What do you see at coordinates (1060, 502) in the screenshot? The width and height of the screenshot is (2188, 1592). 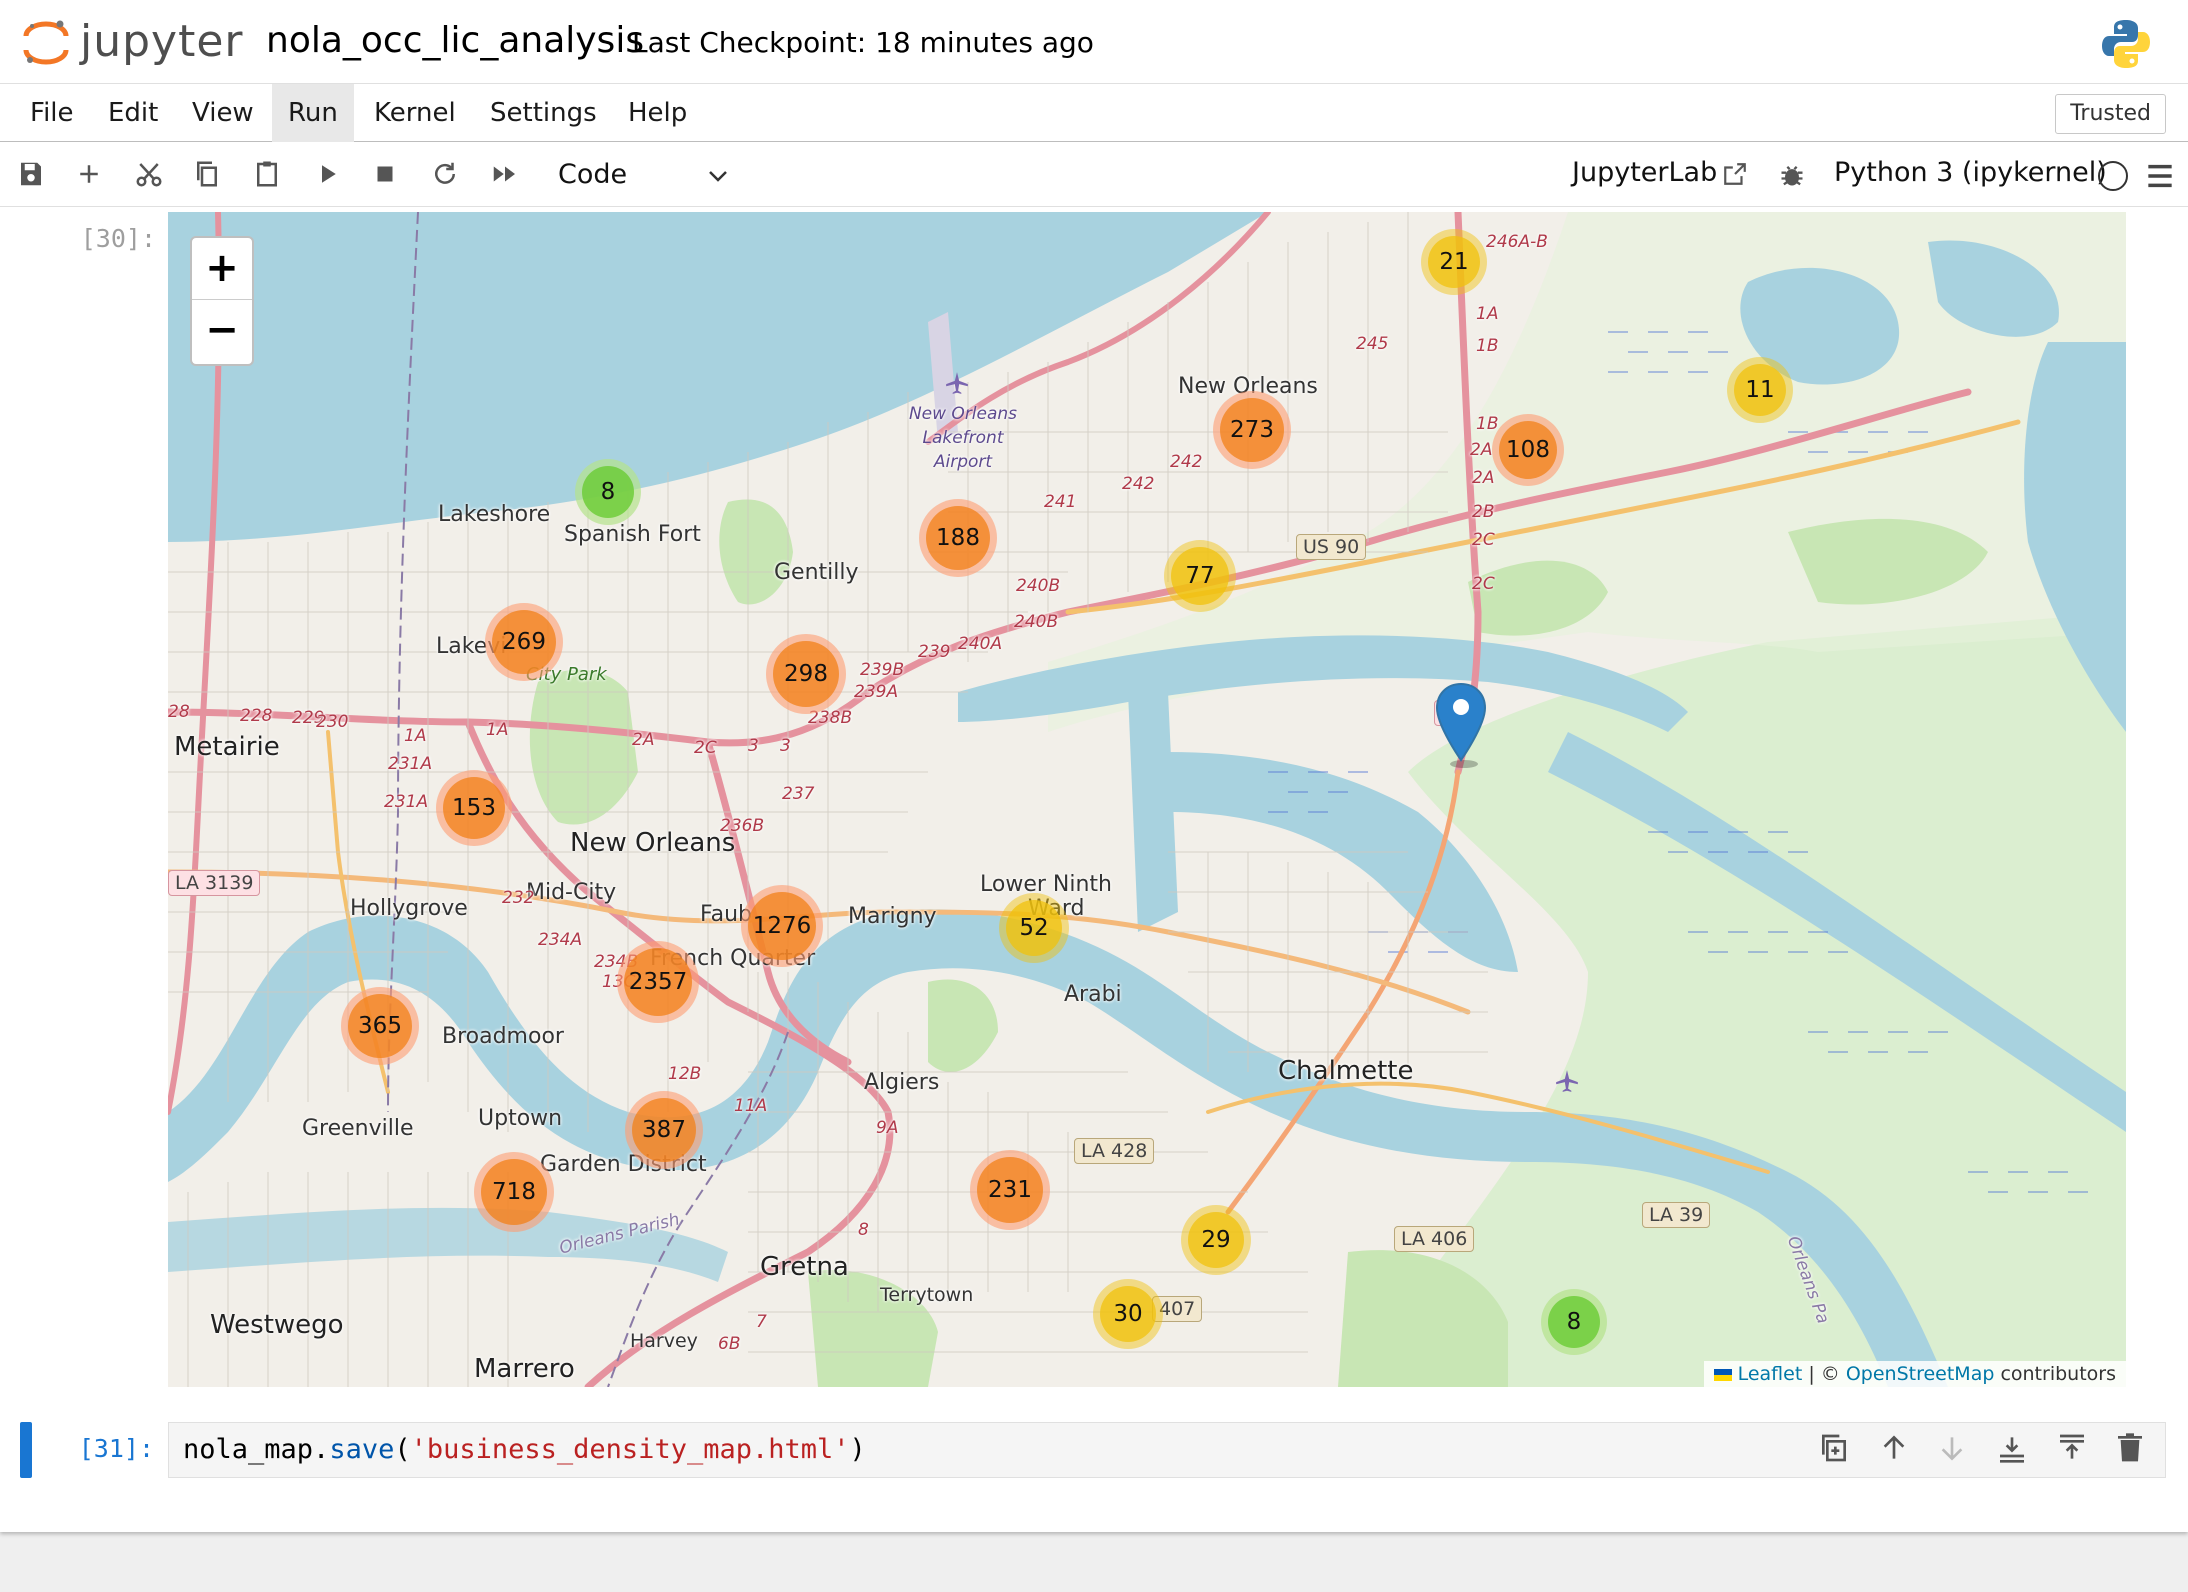 I see `exit-label: 241` at bounding box center [1060, 502].